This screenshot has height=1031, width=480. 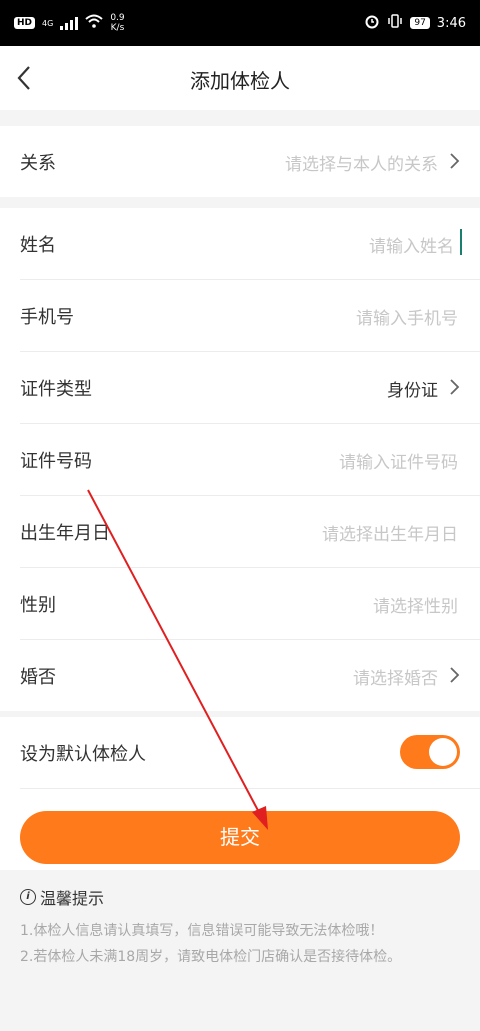 I want to click on name-label: 姓名, so click(x=38, y=245).